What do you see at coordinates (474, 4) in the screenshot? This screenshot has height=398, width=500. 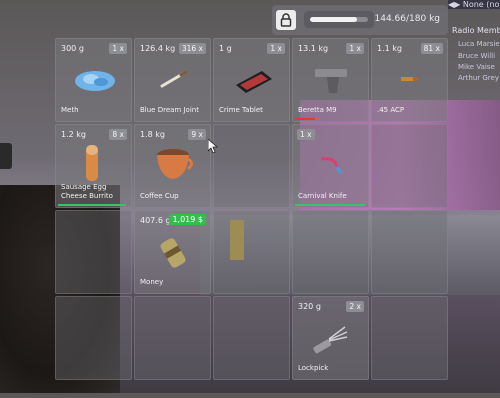 I see `radio-channel: ◀▶ None (none)` at bounding box center [474, 4].